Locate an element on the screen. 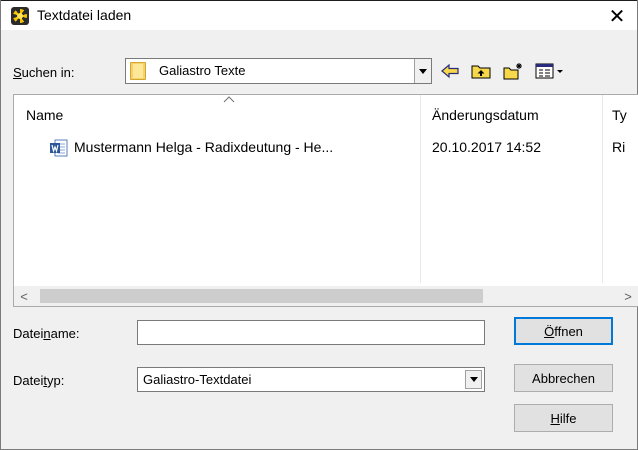  back-arrow-icon is located at coordinates (450, 71).